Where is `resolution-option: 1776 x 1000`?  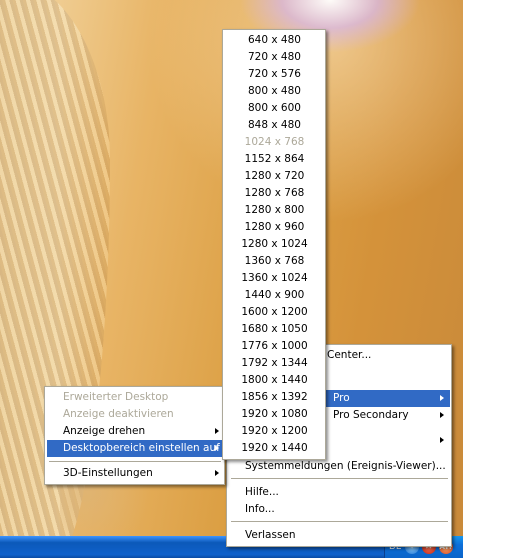
resolution-option: 1776 x 1000 is located at coordinates (274, 346).